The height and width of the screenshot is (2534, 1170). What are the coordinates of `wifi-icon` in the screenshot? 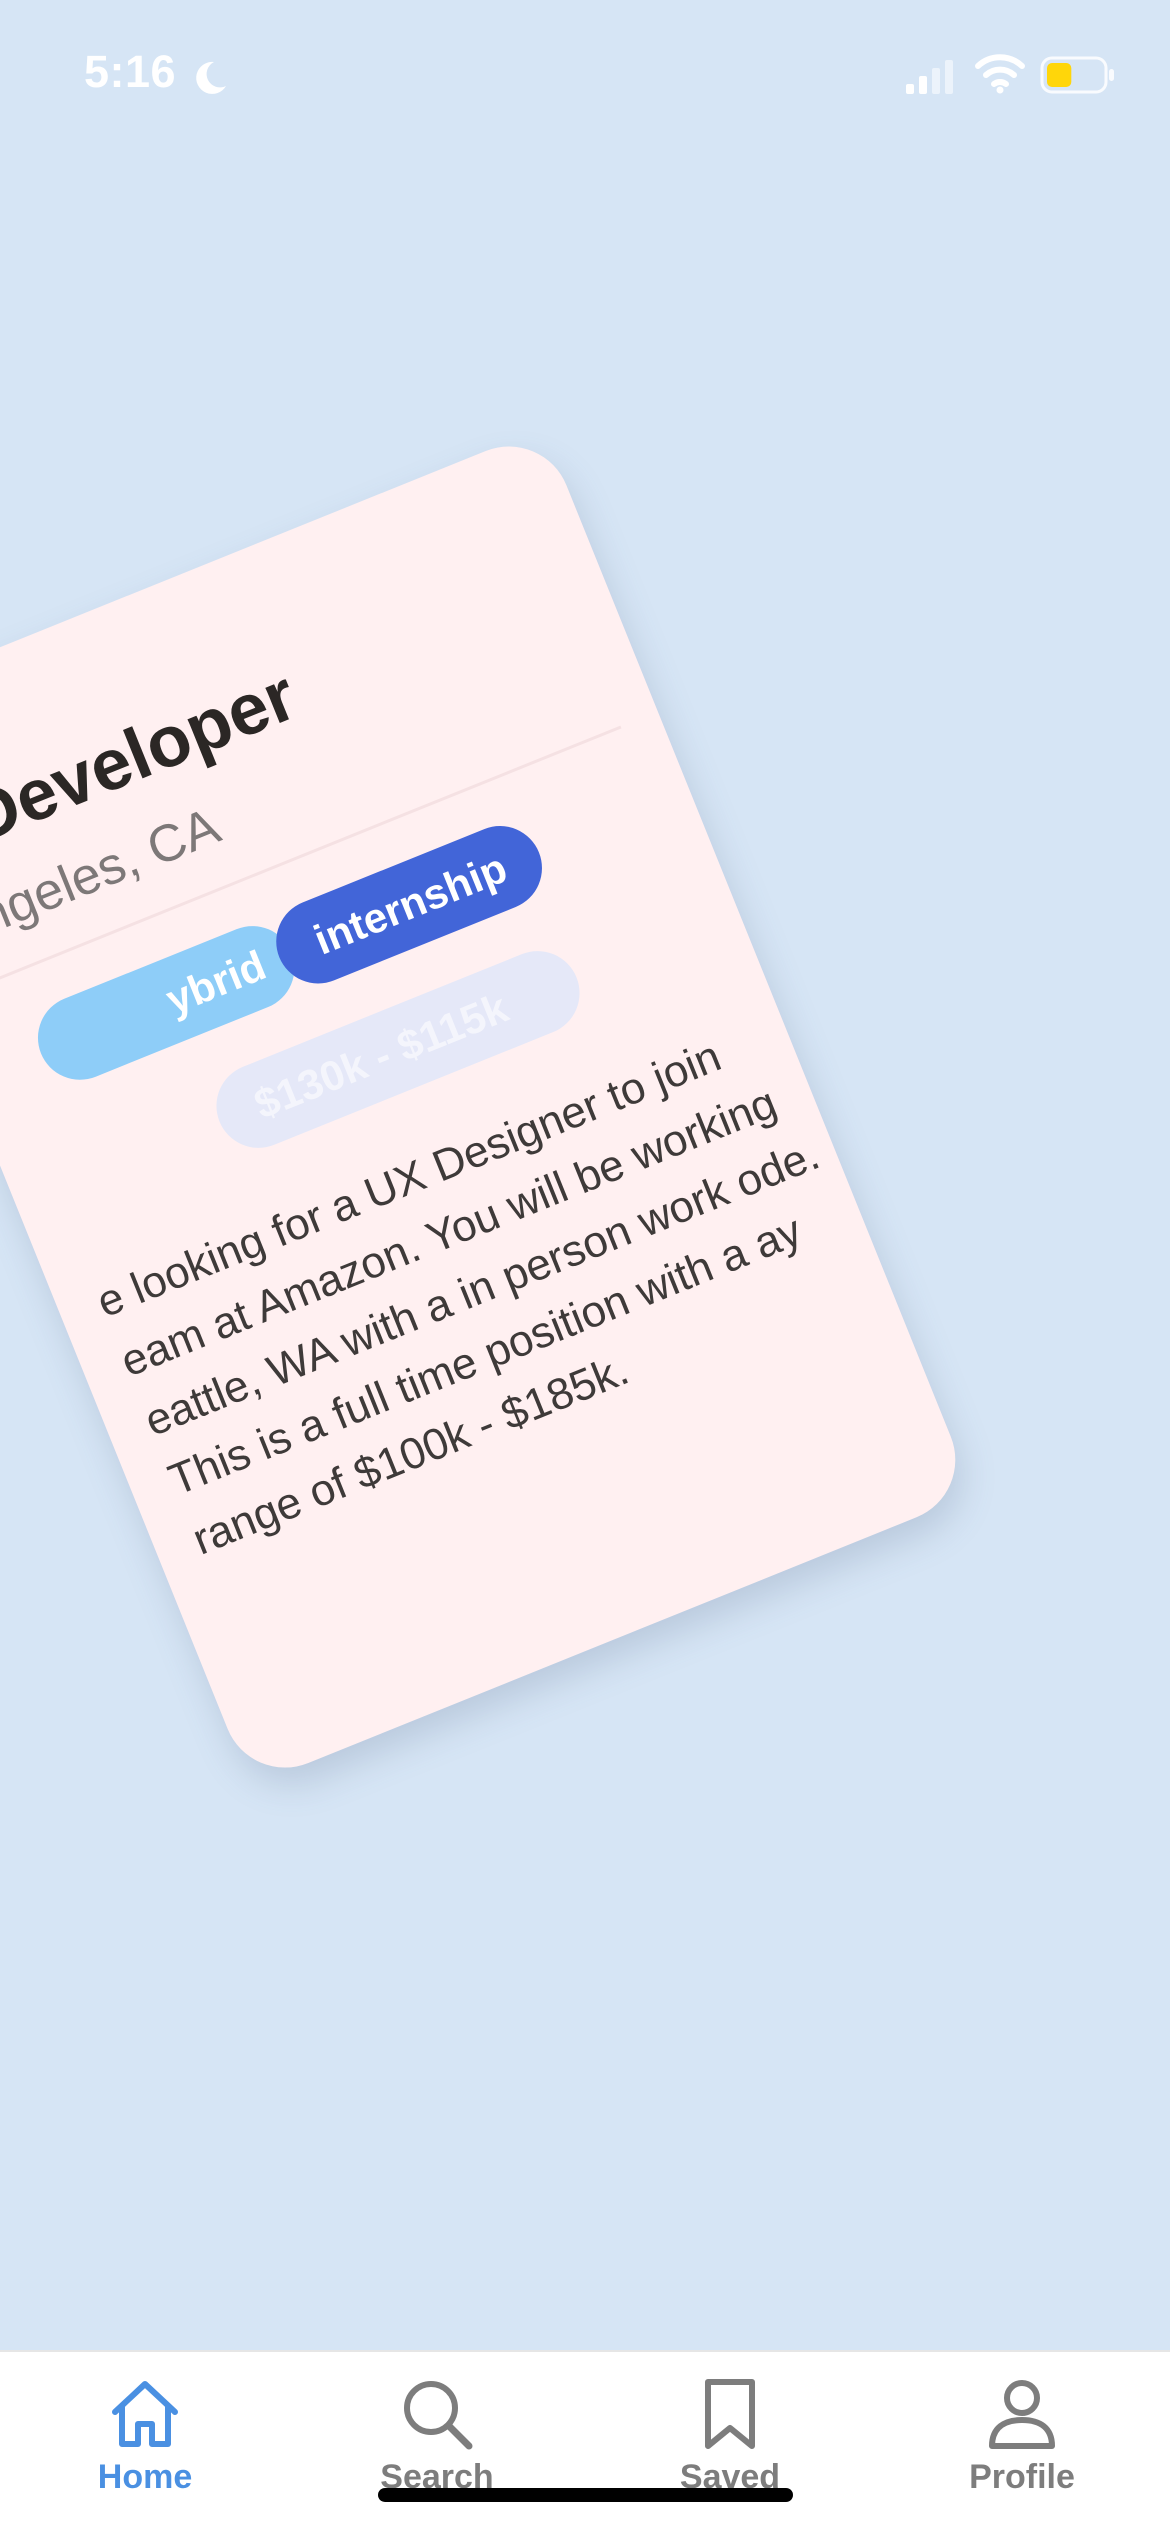 It's located at (1000, 74).